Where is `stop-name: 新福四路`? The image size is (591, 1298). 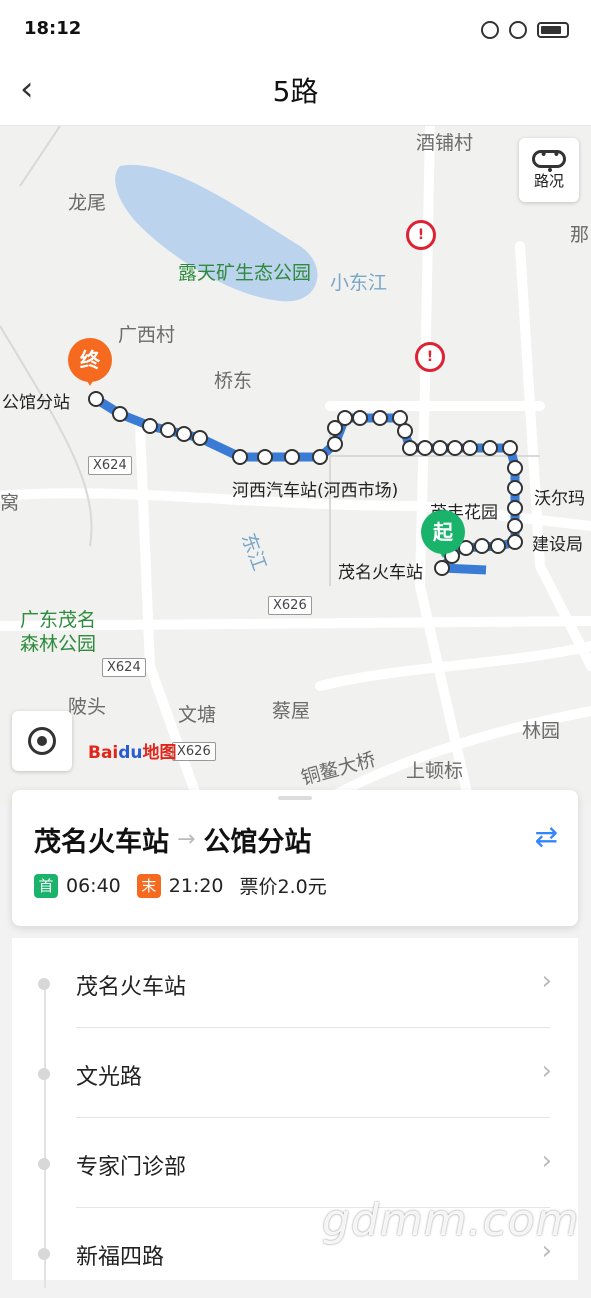 stop-name: 新福四路 is located at coordinates (120, 1257).